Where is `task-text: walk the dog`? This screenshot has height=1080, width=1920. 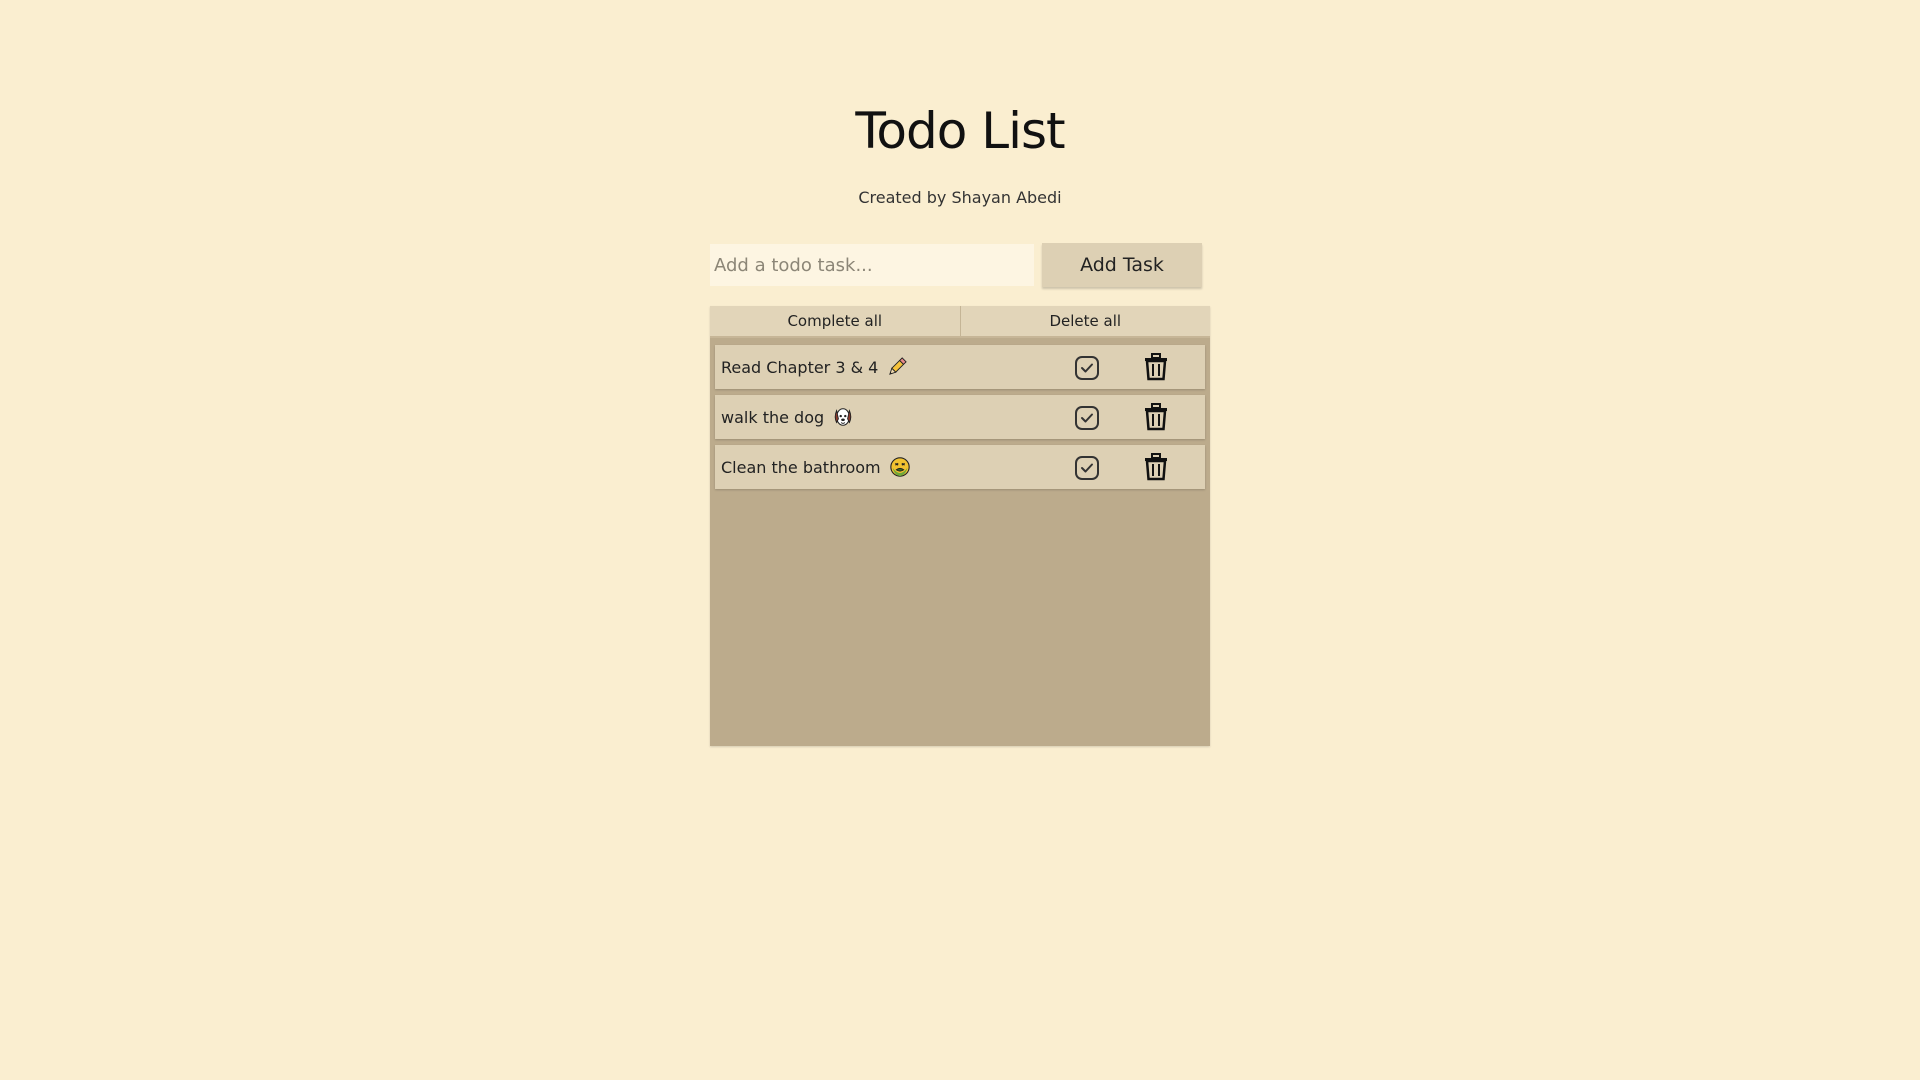
task-text: walk the dog is located at coordinates (773, 417).